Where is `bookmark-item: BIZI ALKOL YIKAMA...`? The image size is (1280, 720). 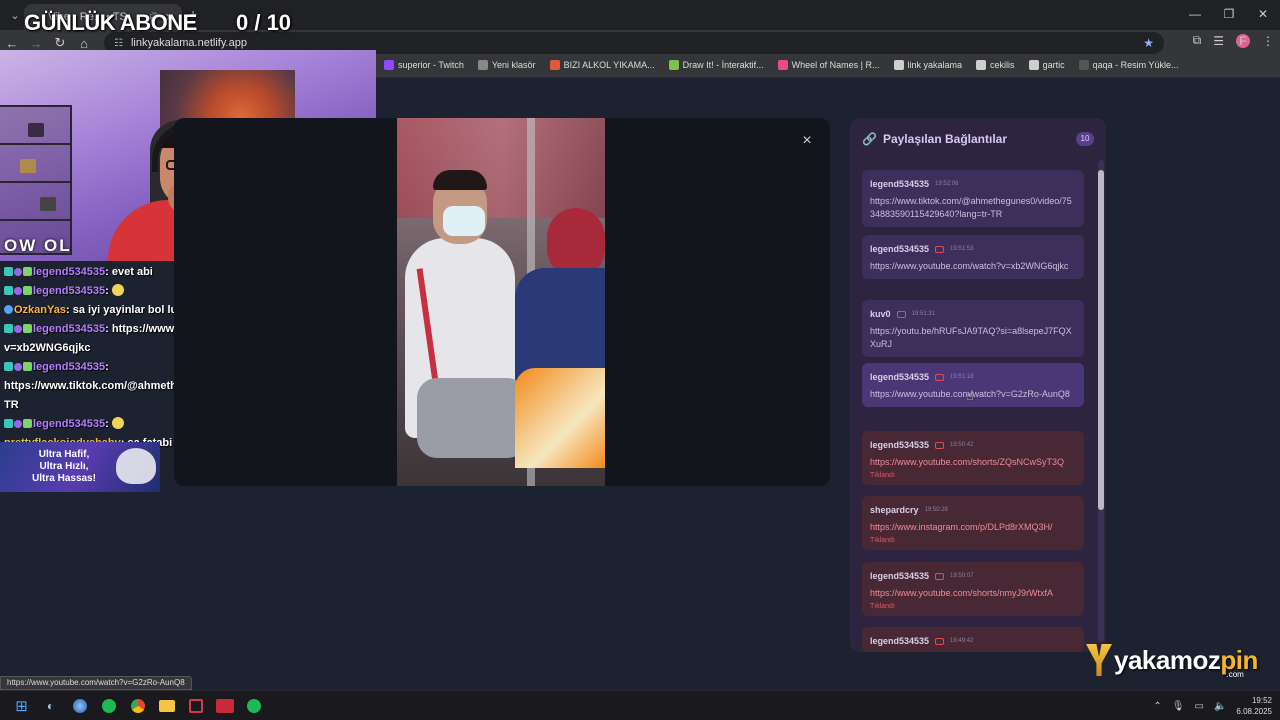 bookmark-item: BIZI ALKOL YIKAMA... is located at coordinates (602, 65).